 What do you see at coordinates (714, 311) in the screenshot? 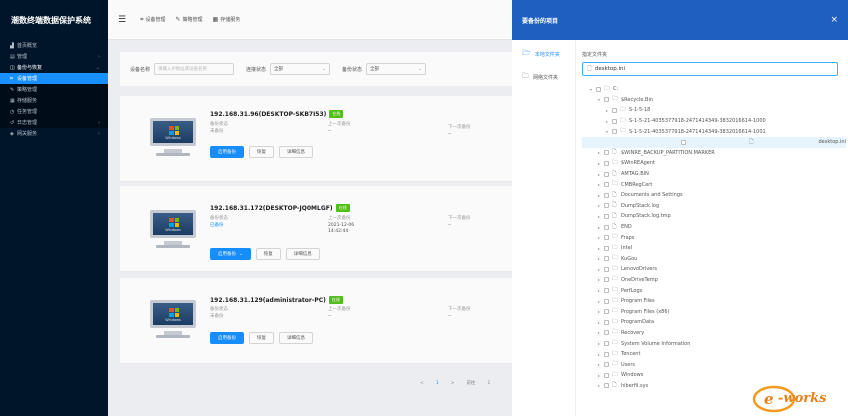
I see `tree-node: ▸ 🗀 Program Files (x86)` at bounding box center [714, 311].